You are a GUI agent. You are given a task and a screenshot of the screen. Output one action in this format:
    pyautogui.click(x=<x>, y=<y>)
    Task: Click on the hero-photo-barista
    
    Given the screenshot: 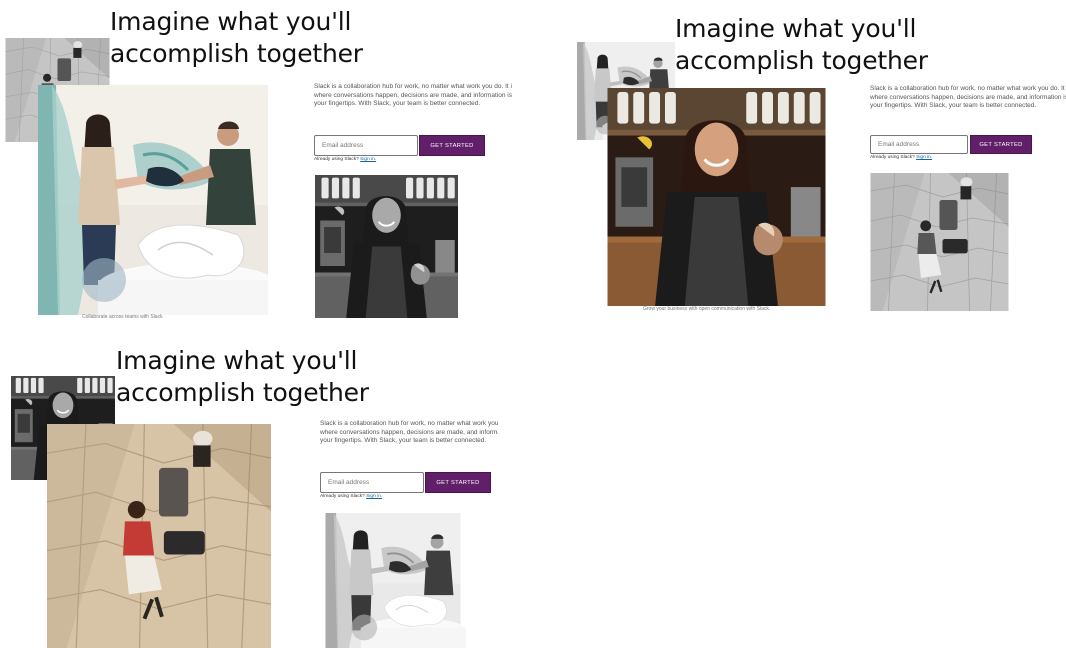 What is the action you would take?
    pyautogui.click(x=716, y=197)
    